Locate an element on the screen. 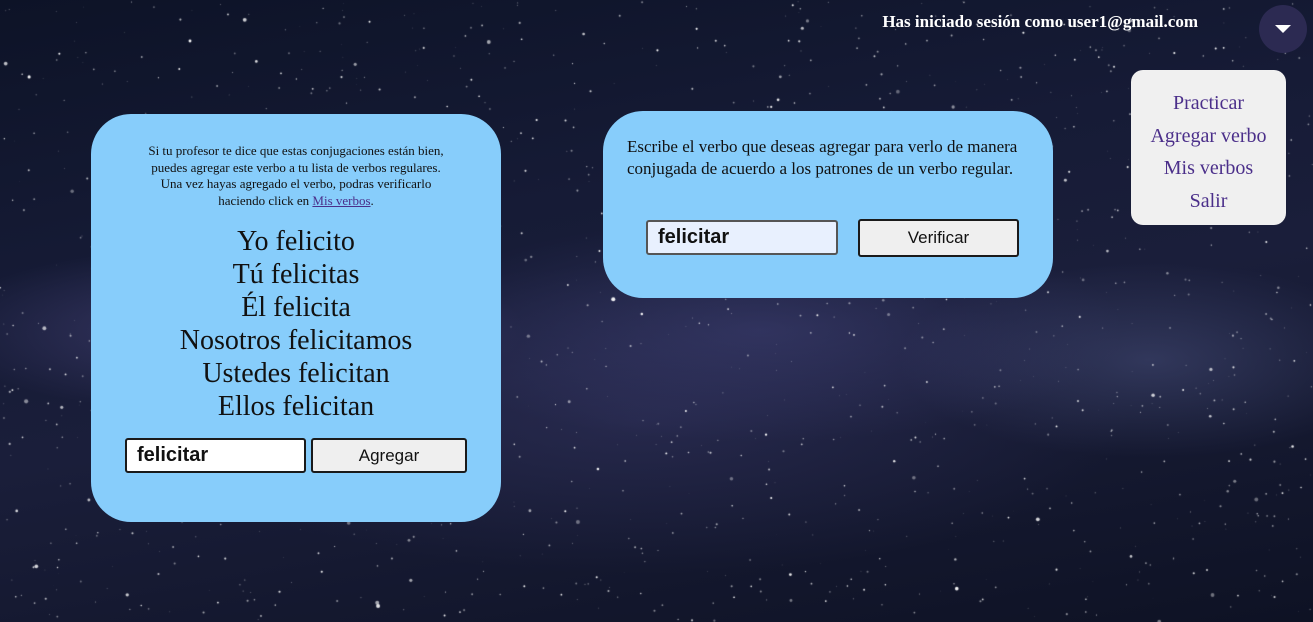 This screenshot has height=622, width=1313. verify-verb-input is located at coordinates (742, 237).